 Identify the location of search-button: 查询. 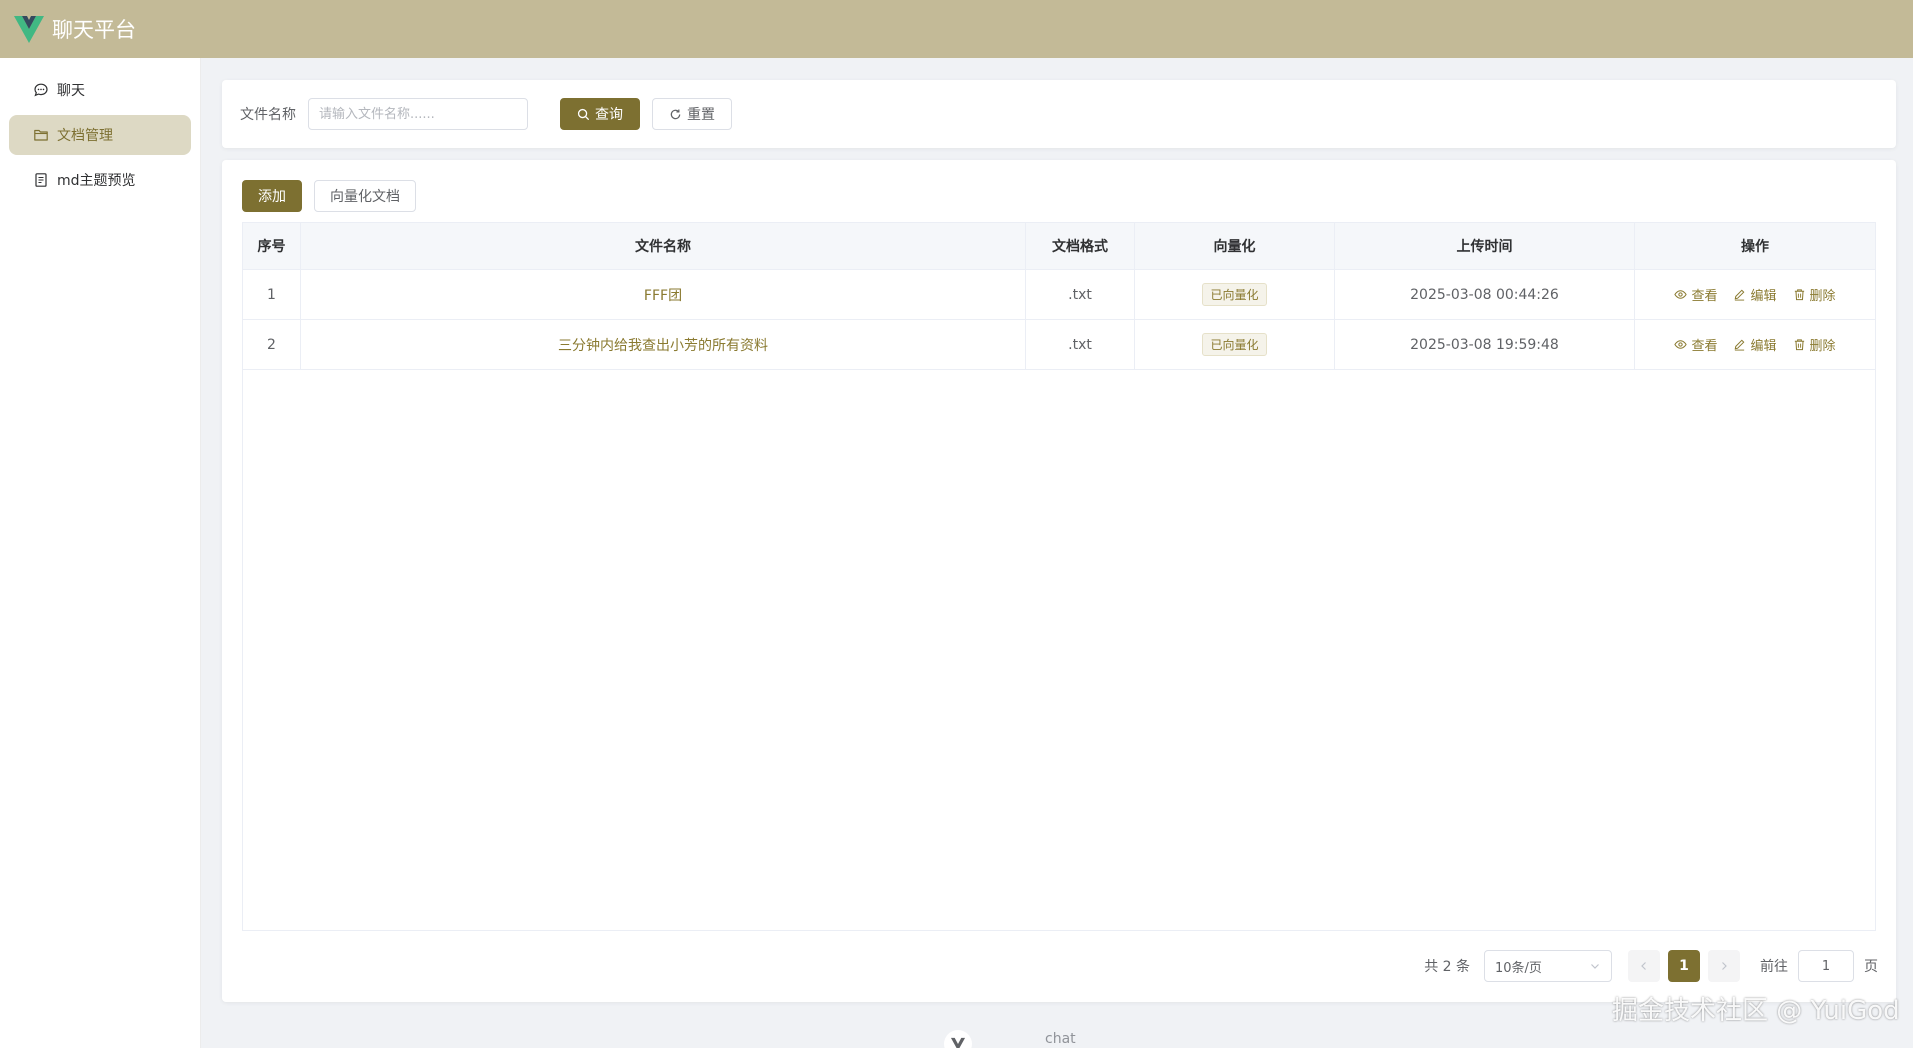
(600, 114).